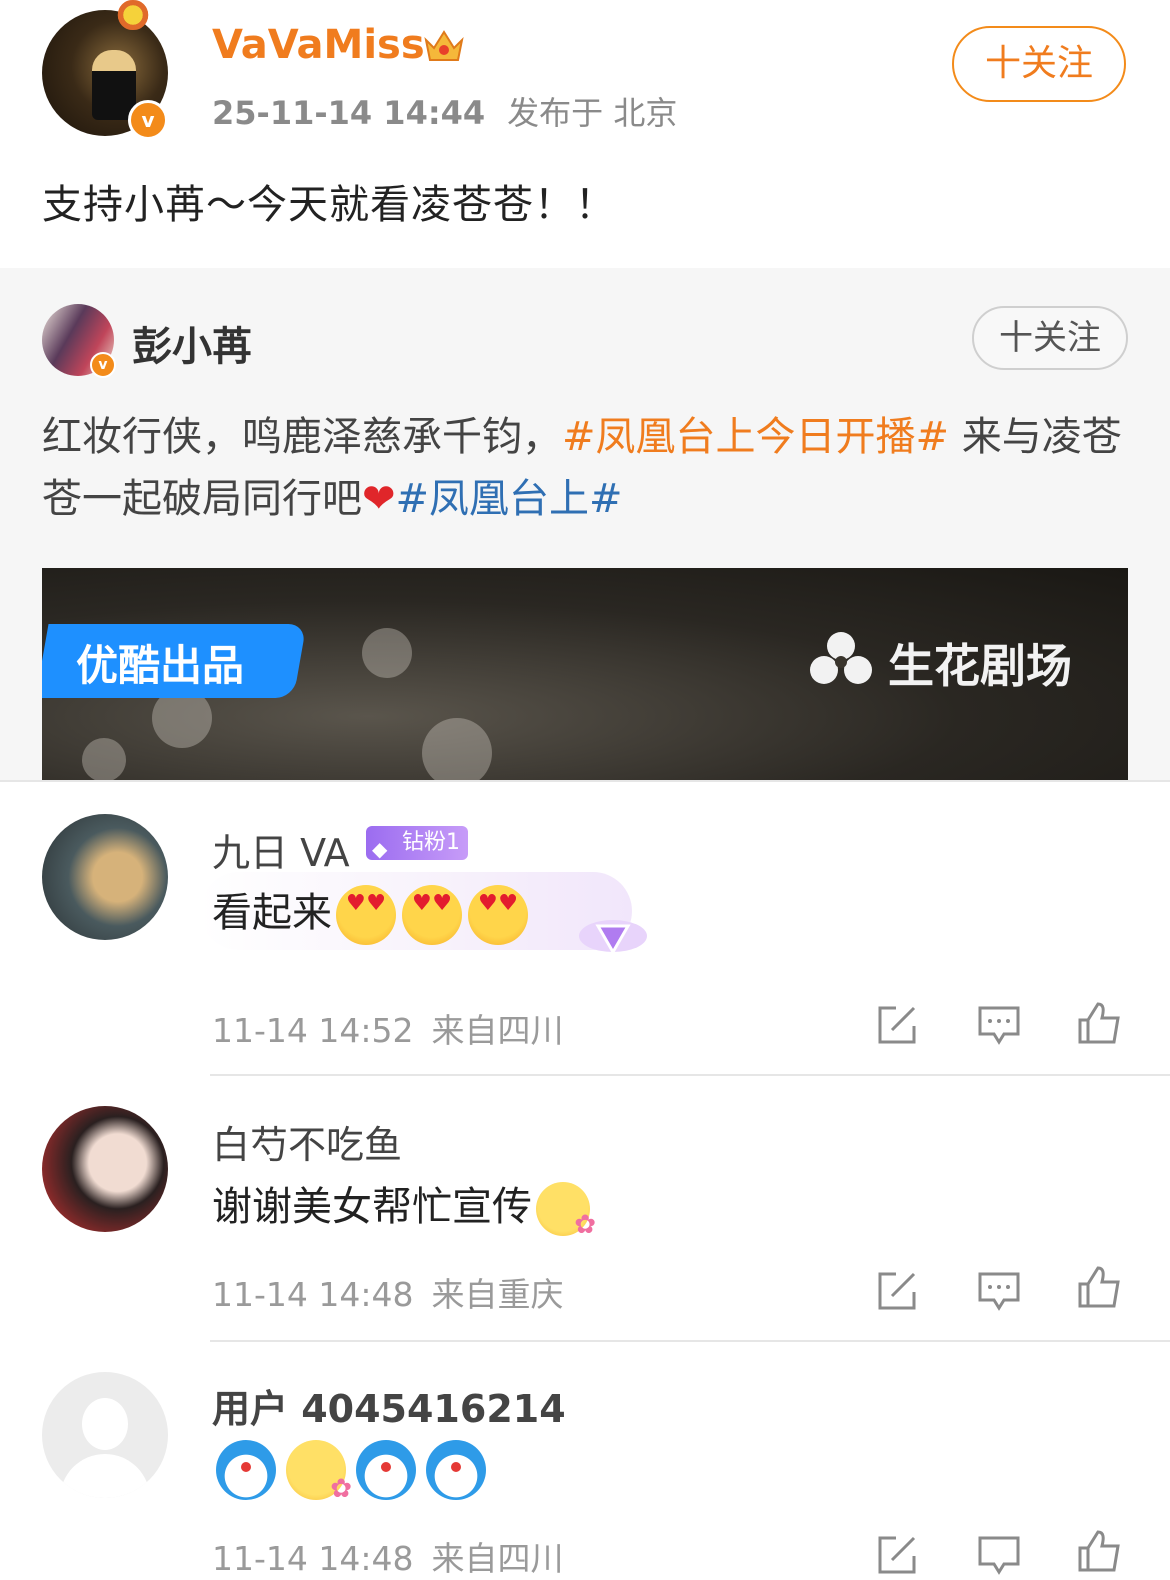 The image size is (1170, 1580). Describe the element at coordinates (585, 674) in the screenshot. I see `video-banner: 优酷出品 生花剧场` at that location.